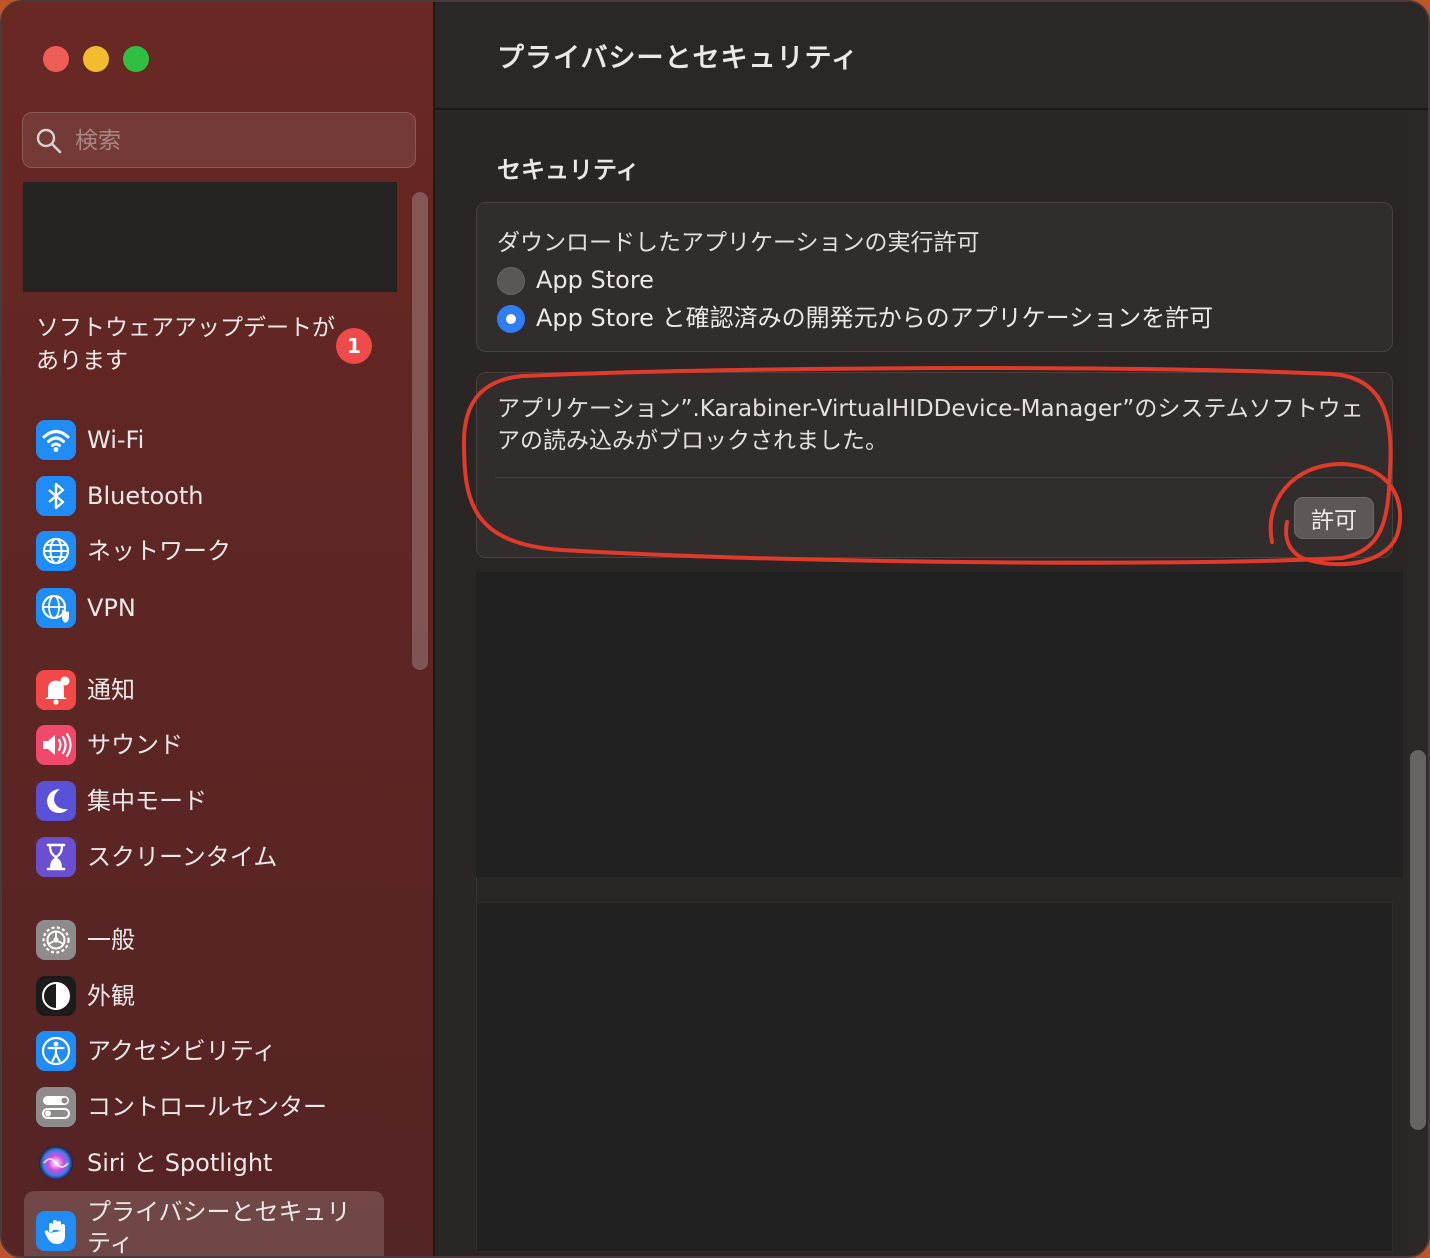  What do you see at coordinates (111, 996) in the screenshot?
I see `sidebar-item-label: 外観` at bounding box center [111, 996].